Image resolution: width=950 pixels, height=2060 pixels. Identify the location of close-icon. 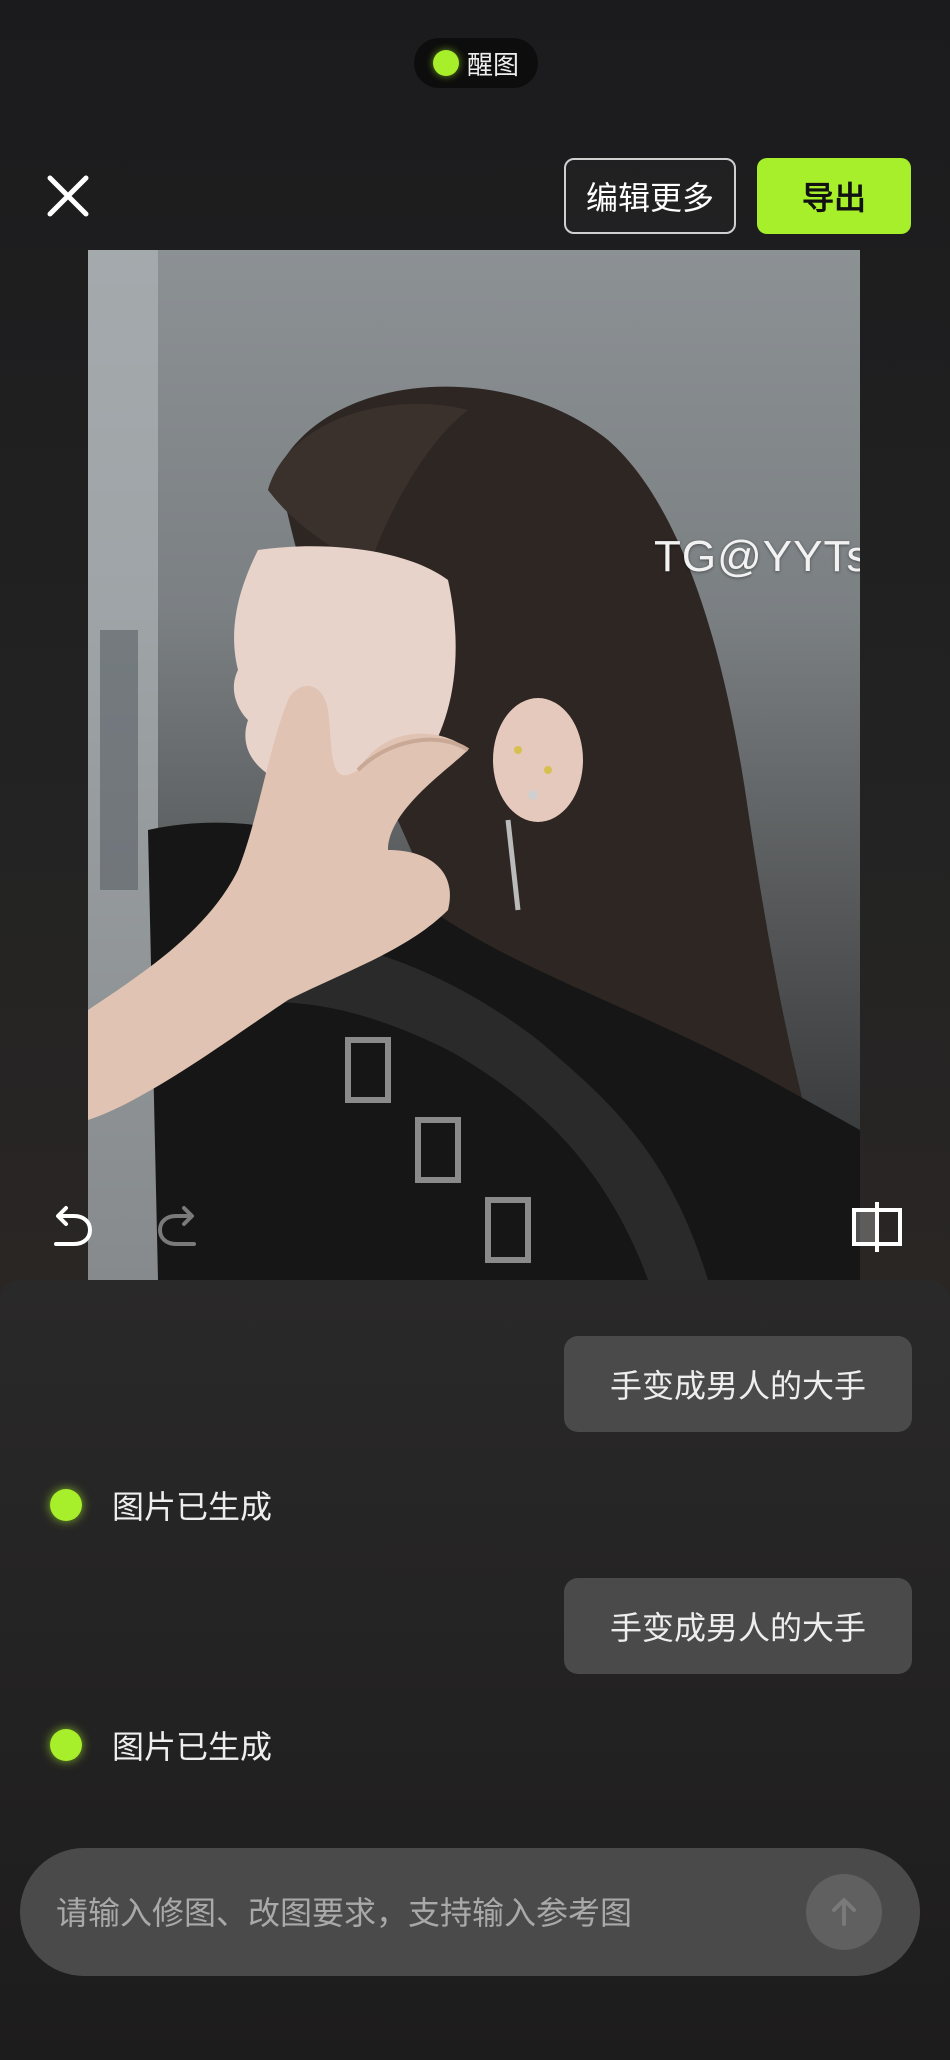
(68, 196).